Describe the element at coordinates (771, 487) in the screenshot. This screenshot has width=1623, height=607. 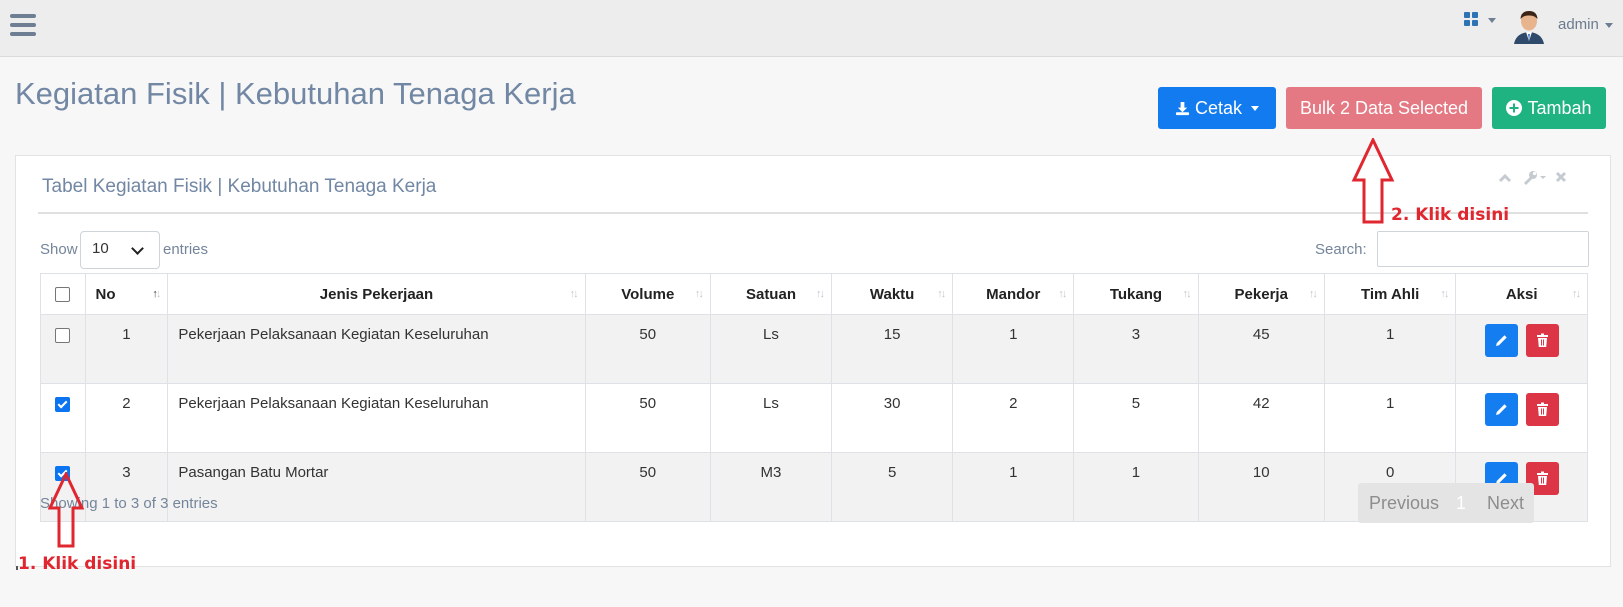
I see `cell-satuan: M3` at that location.